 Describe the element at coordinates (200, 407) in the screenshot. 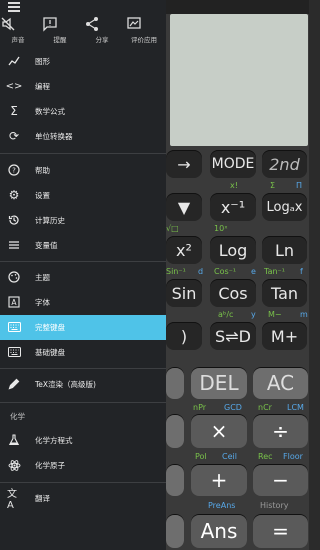

I see `npr-label: nPr` at that location.